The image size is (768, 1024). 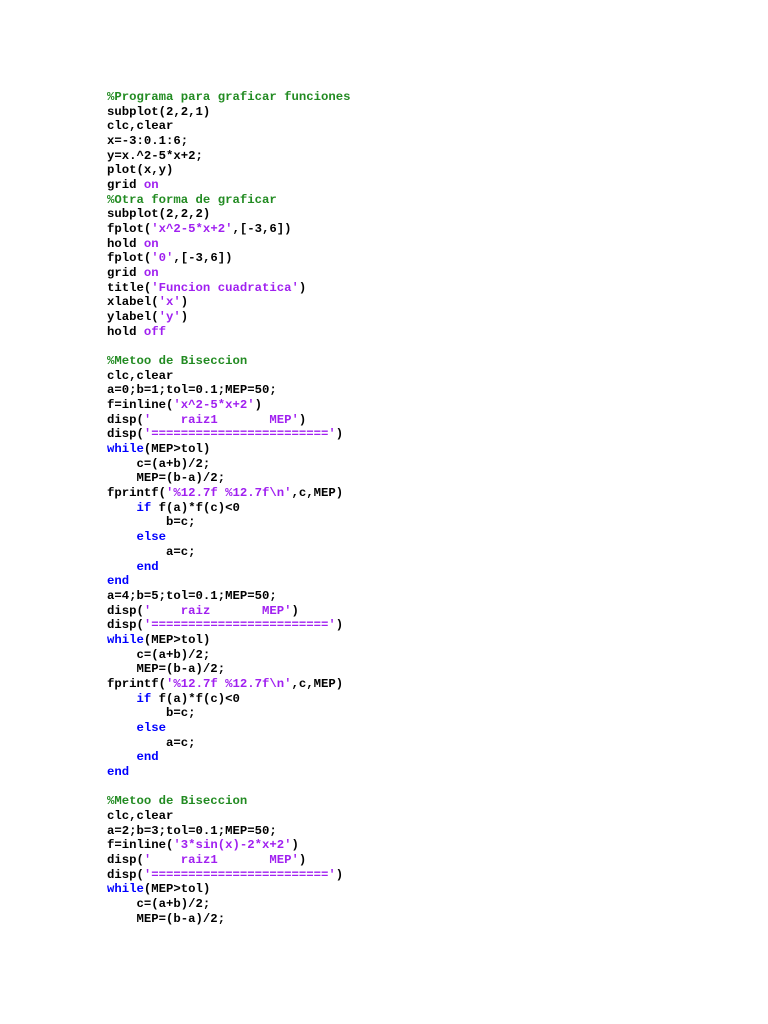 What do you see at coordinates (229, 273) in the screenshot?
I see `code-line: grid on` at bounding box center [229, 273].